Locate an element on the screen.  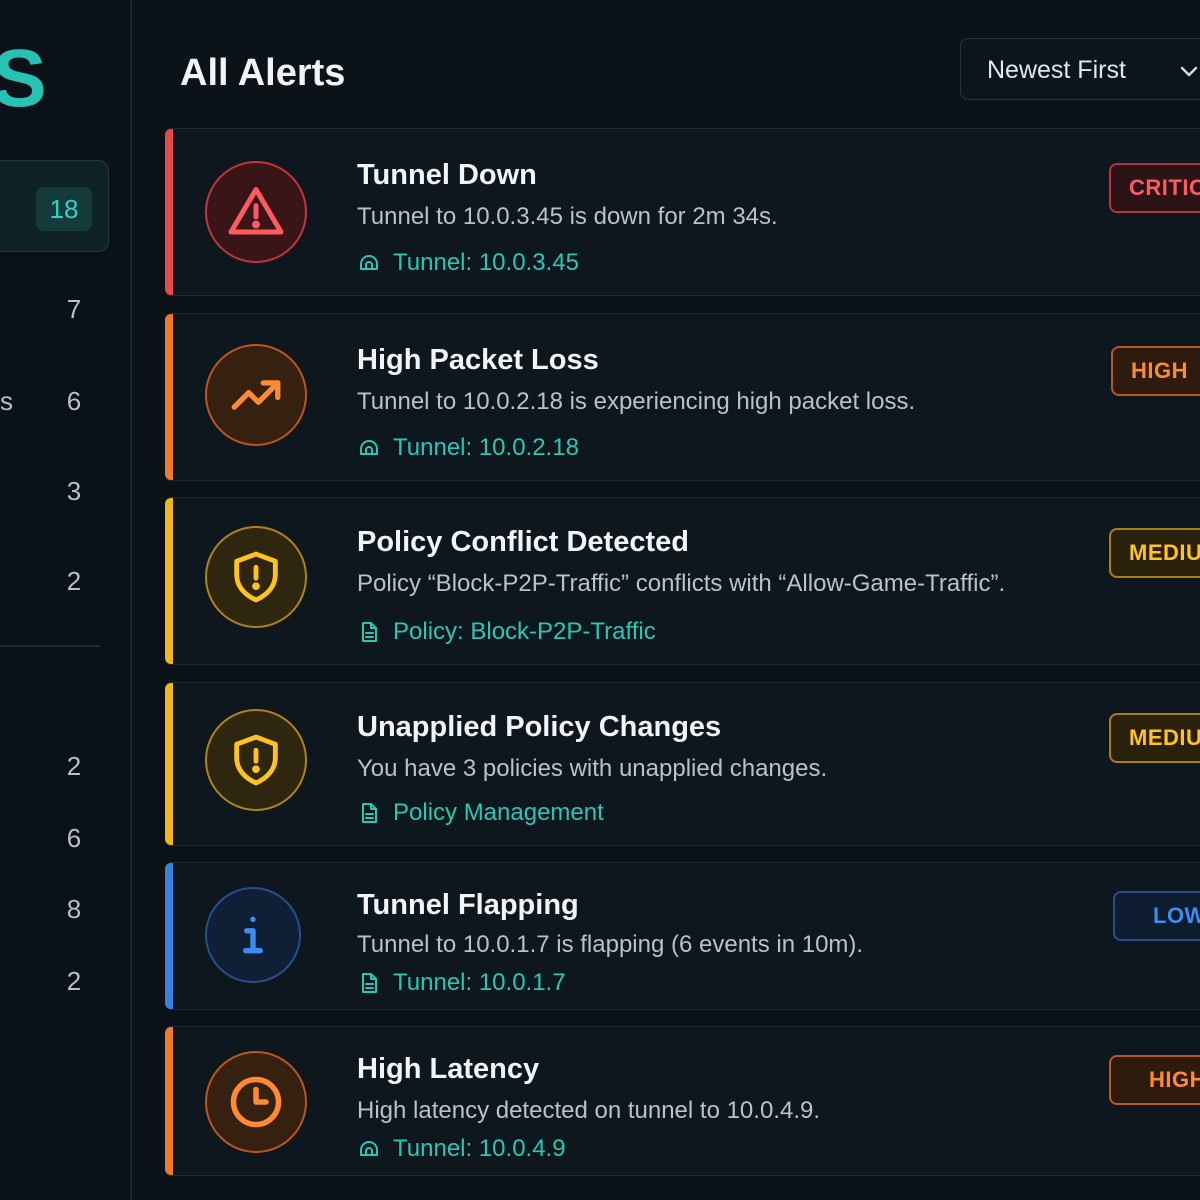
alert-link-label: Tunnel: 10.0.2.18 is located at coordinates (486, 447).